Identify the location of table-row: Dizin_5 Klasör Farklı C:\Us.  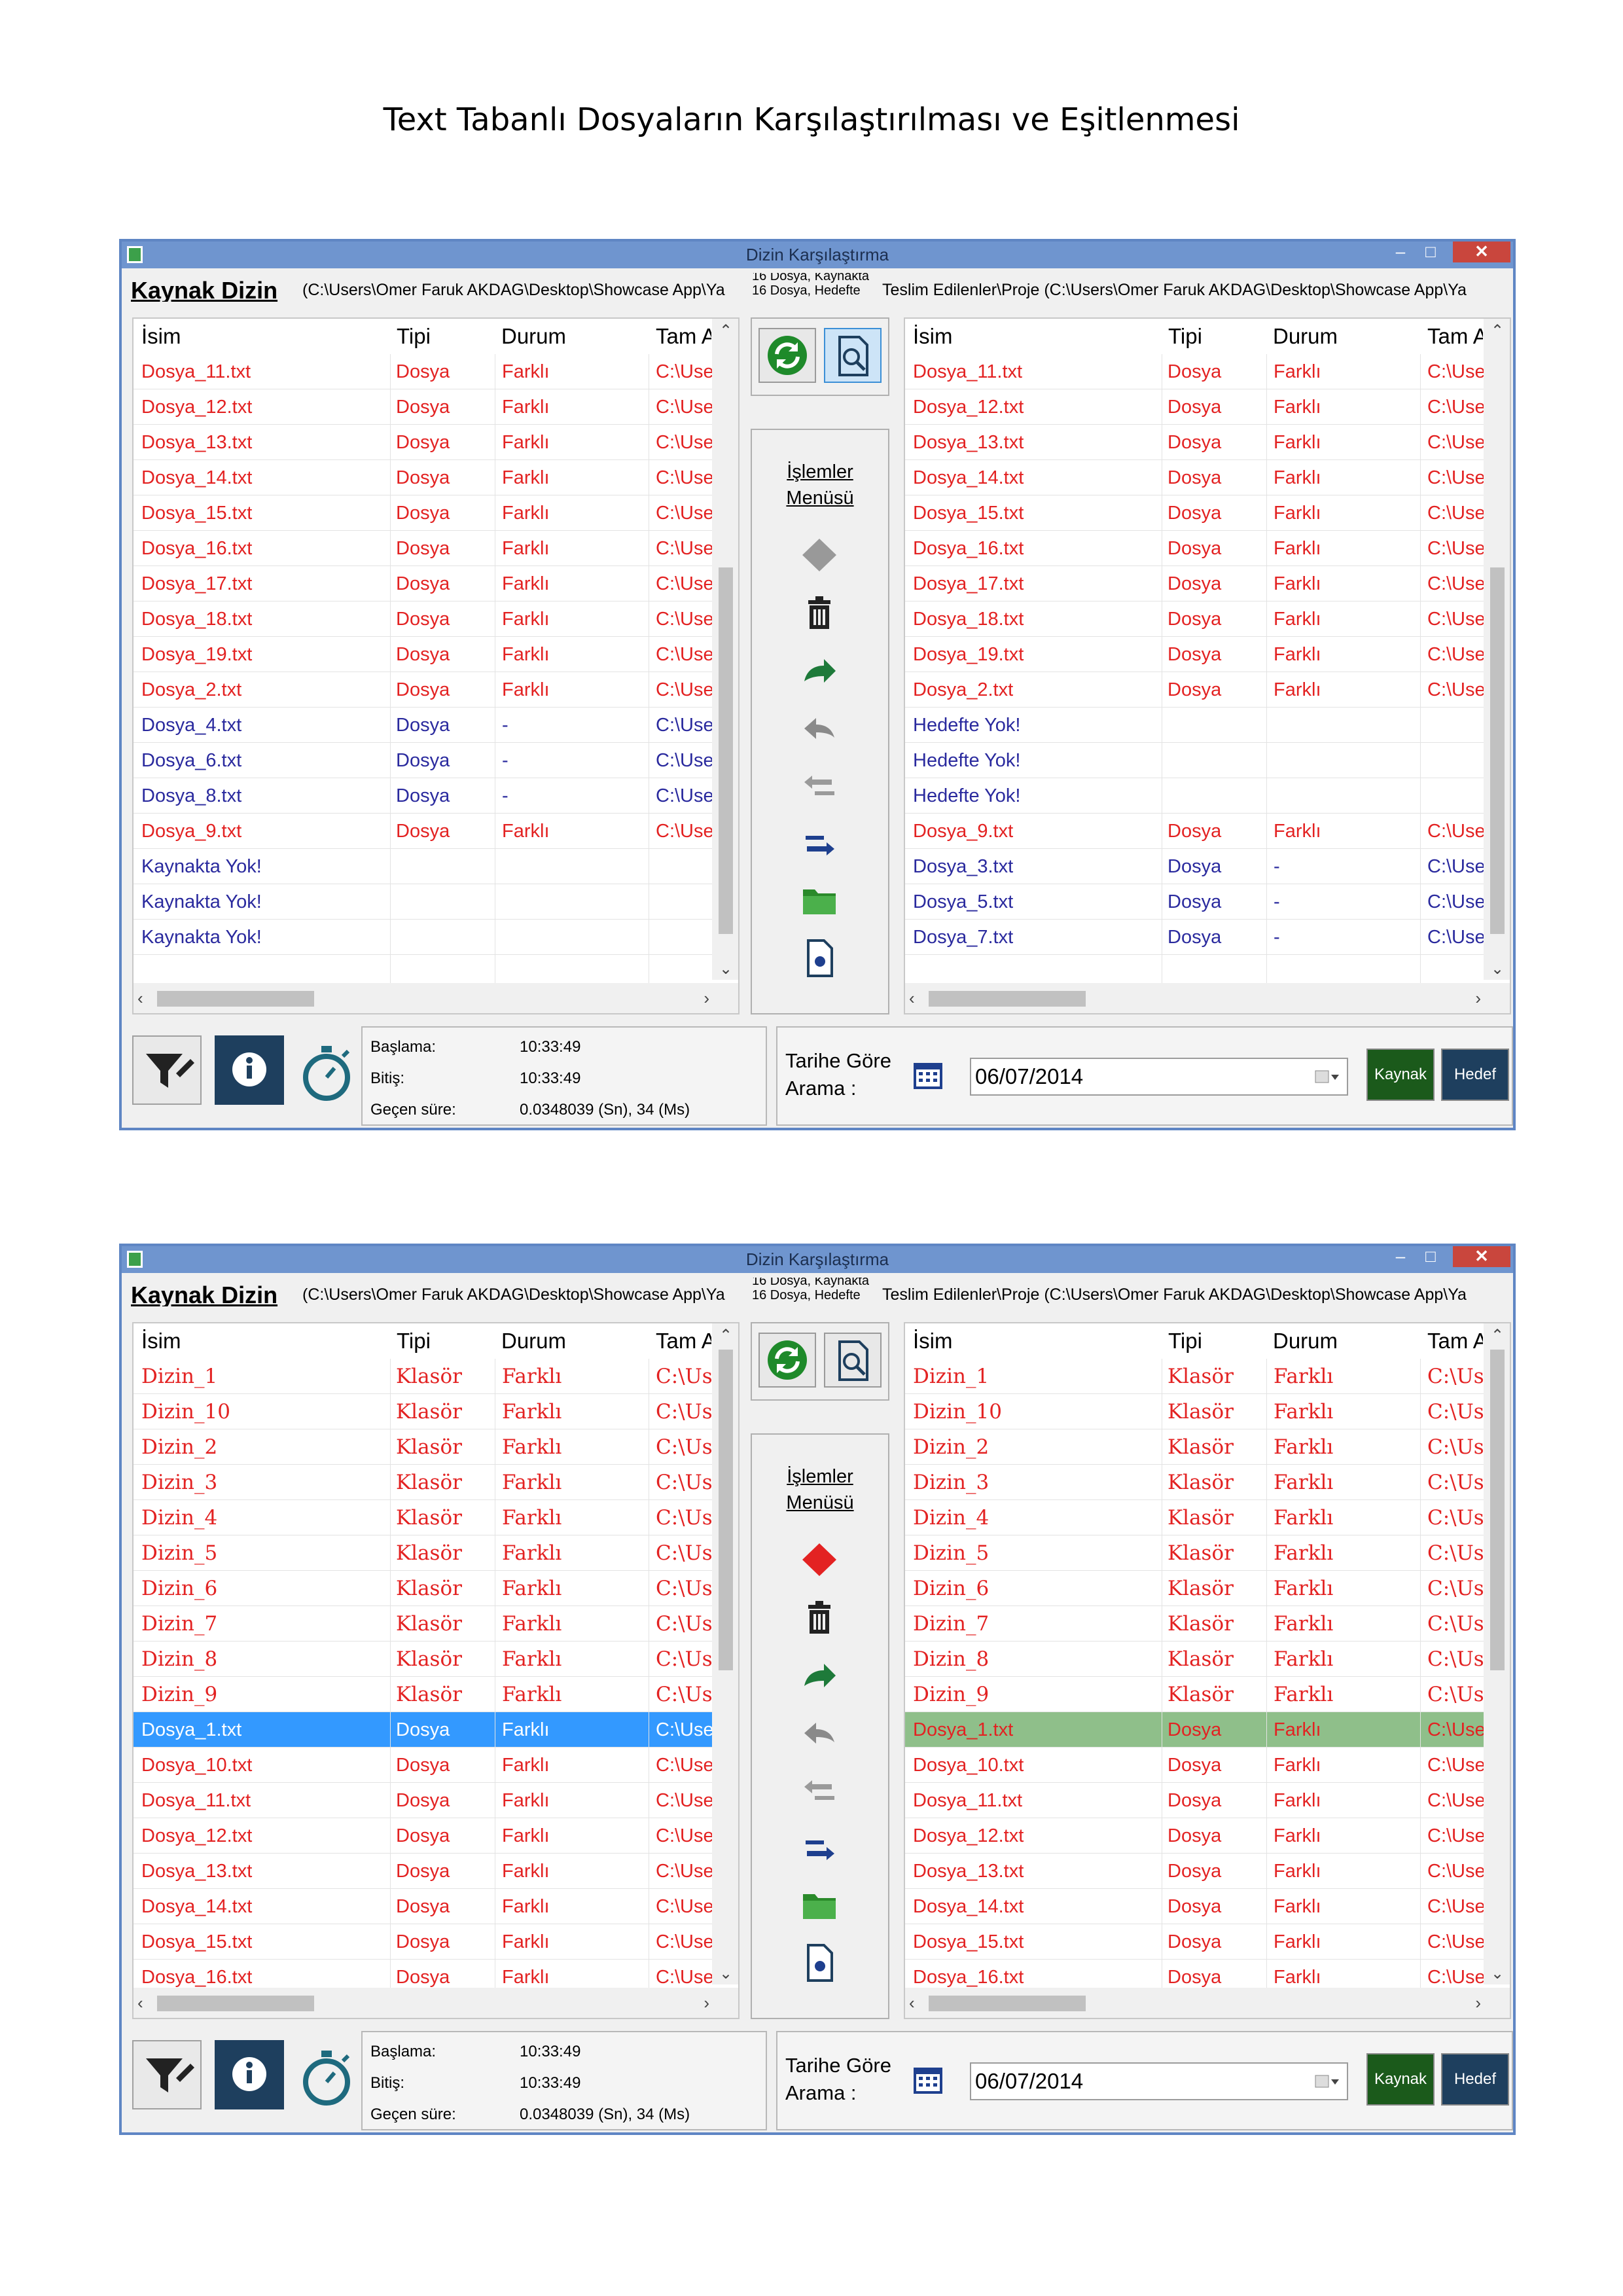
(423, 1553).